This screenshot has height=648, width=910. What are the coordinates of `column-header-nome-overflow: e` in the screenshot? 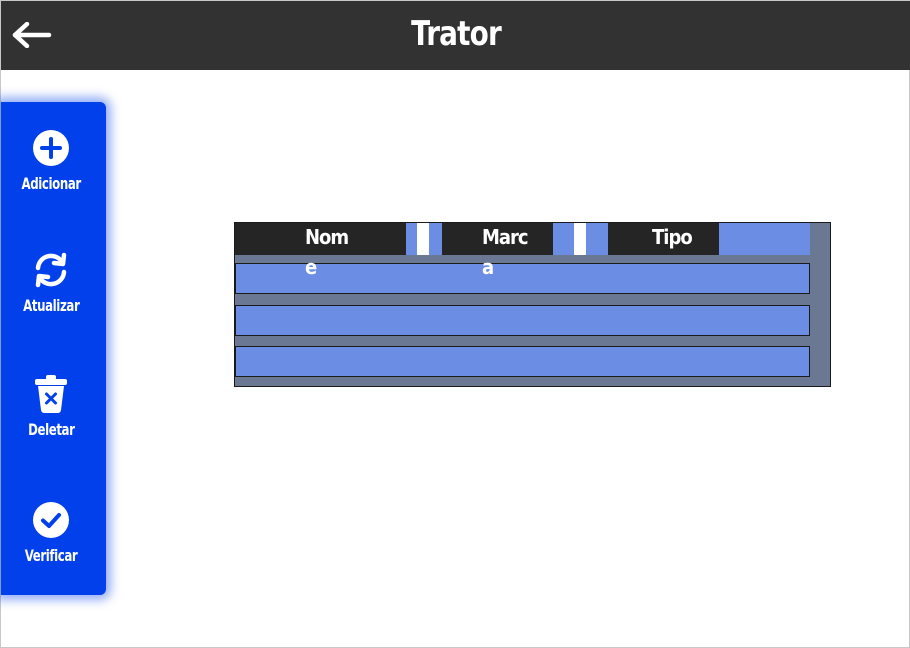 It's located at (311, 267).